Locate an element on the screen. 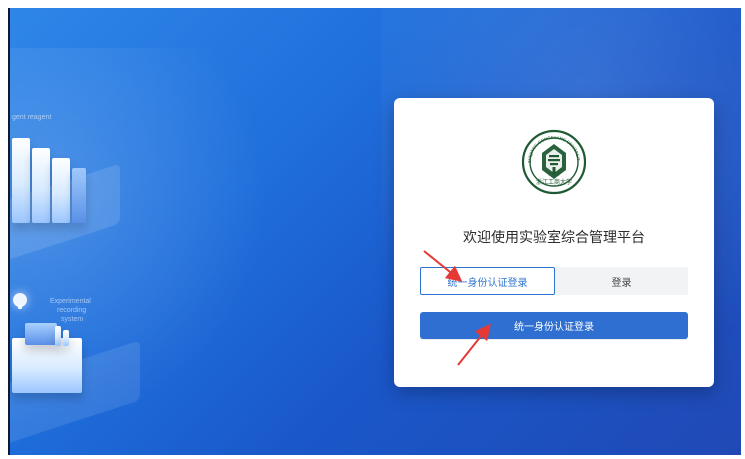 This screenshot has height=459, width=745. page-title: 欢迎使用实验室综合管理平台 is located at coordinates (554, 238).